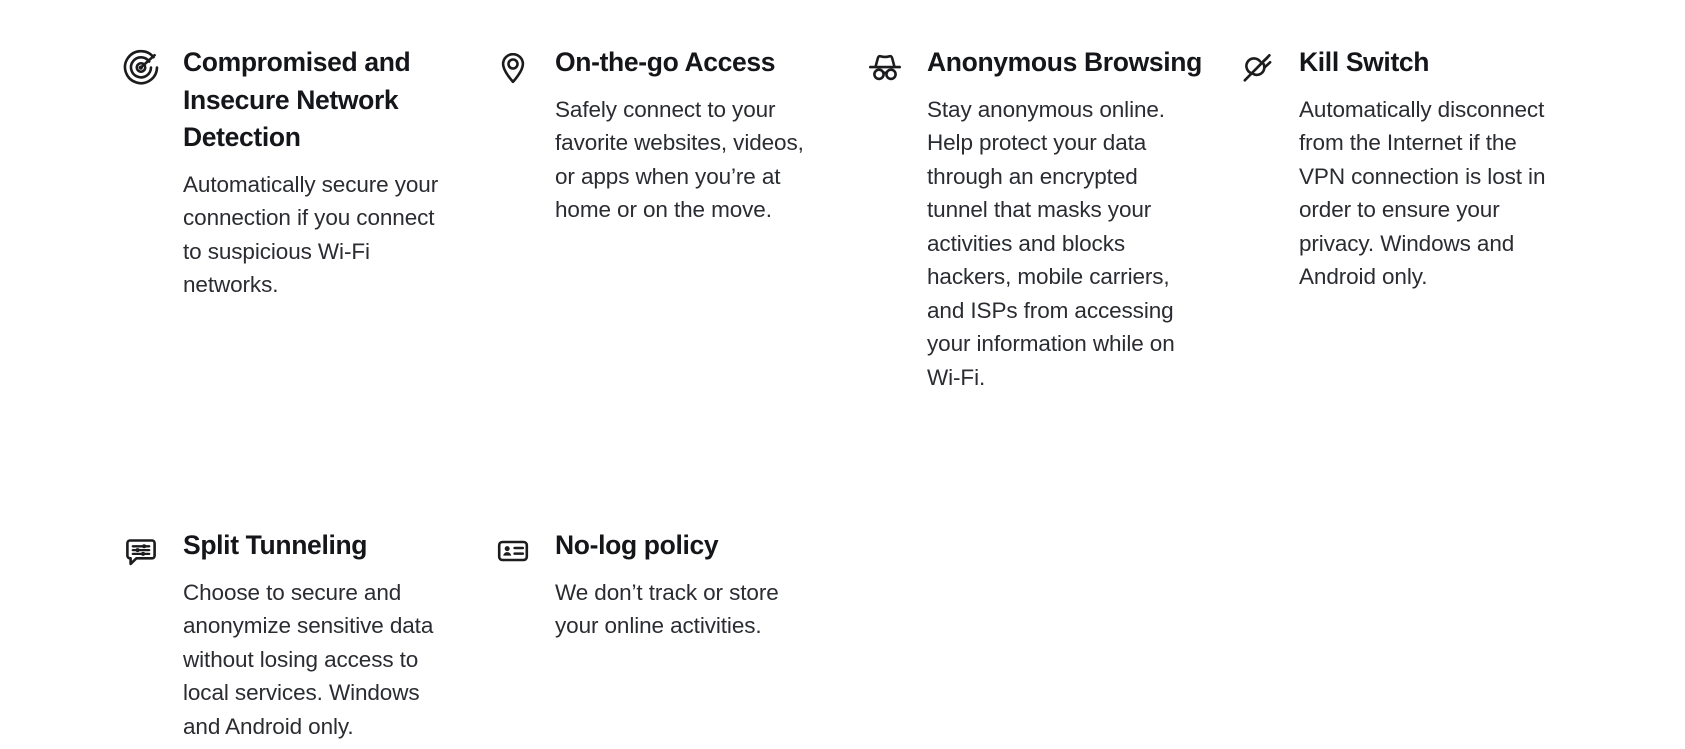  What do you see at coordinates (141, 551) in the screenshot?
I see `speech-bubble-sliders-icon` at bounding box center [141, 551].